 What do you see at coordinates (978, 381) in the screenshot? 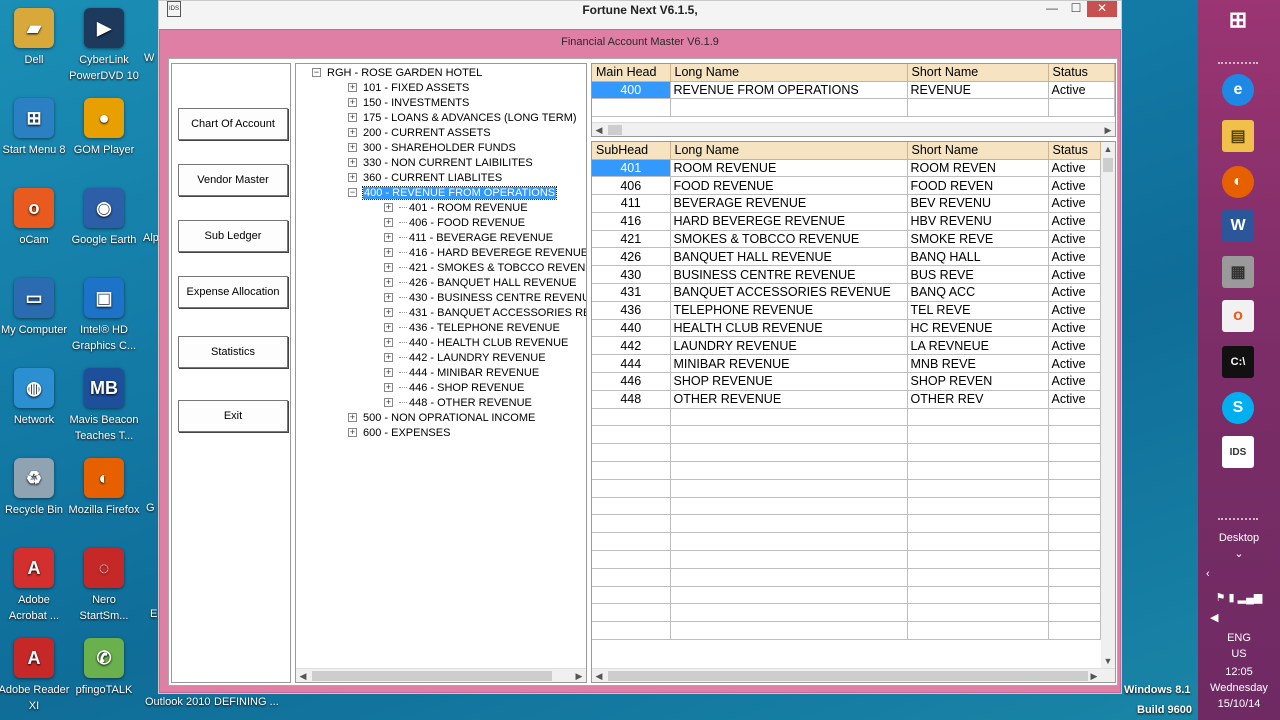
I see `cell-short-name: SHOP REVEN` at bounding box center [978, 381].